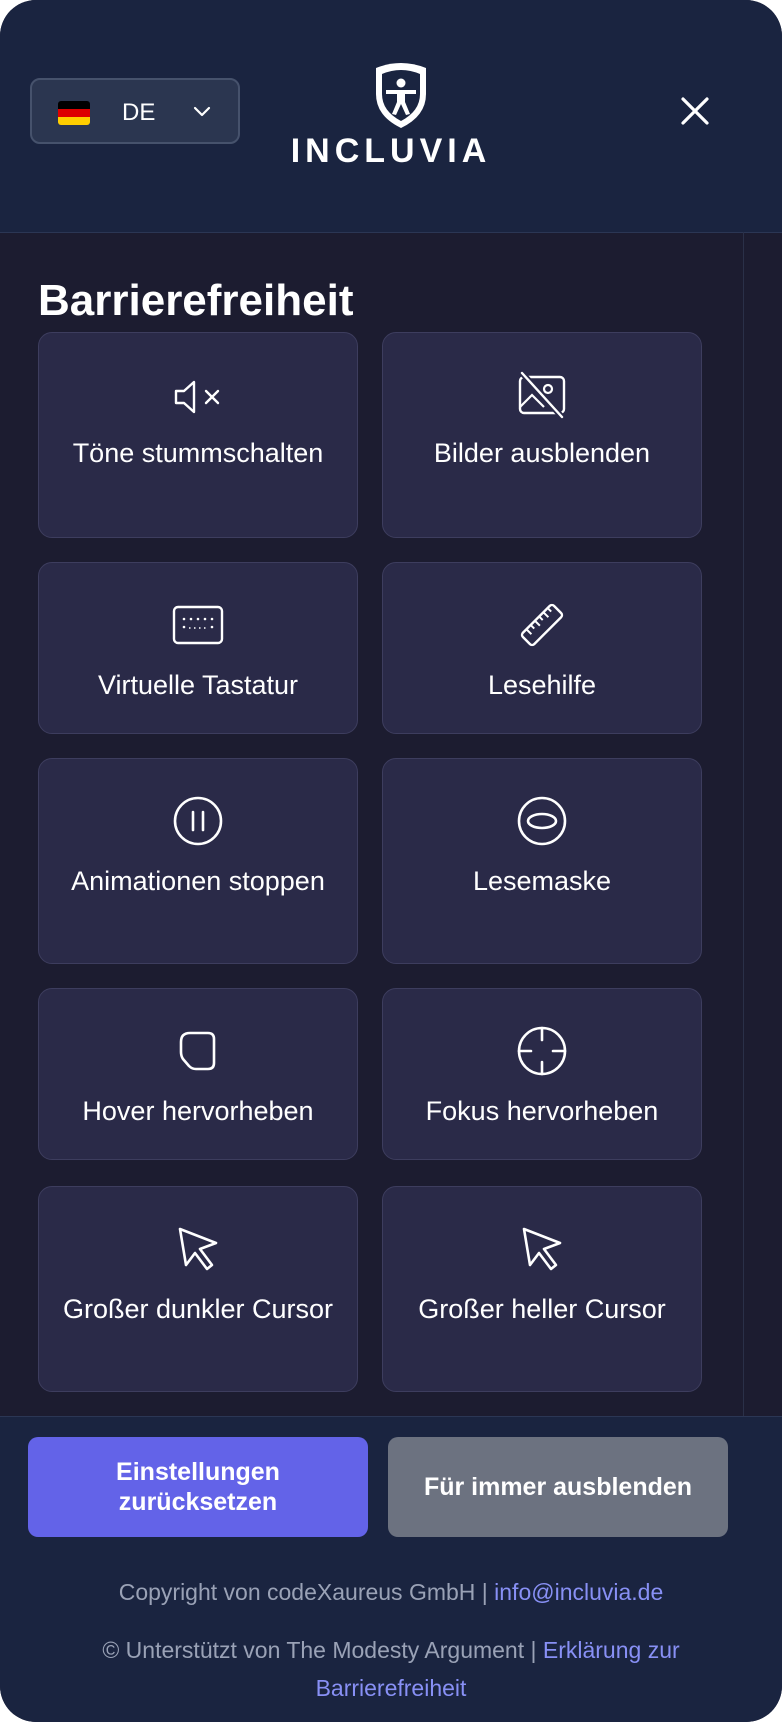  I want to click on feature-card-stop-animations: Animationen stoppen, so click(198, 861).